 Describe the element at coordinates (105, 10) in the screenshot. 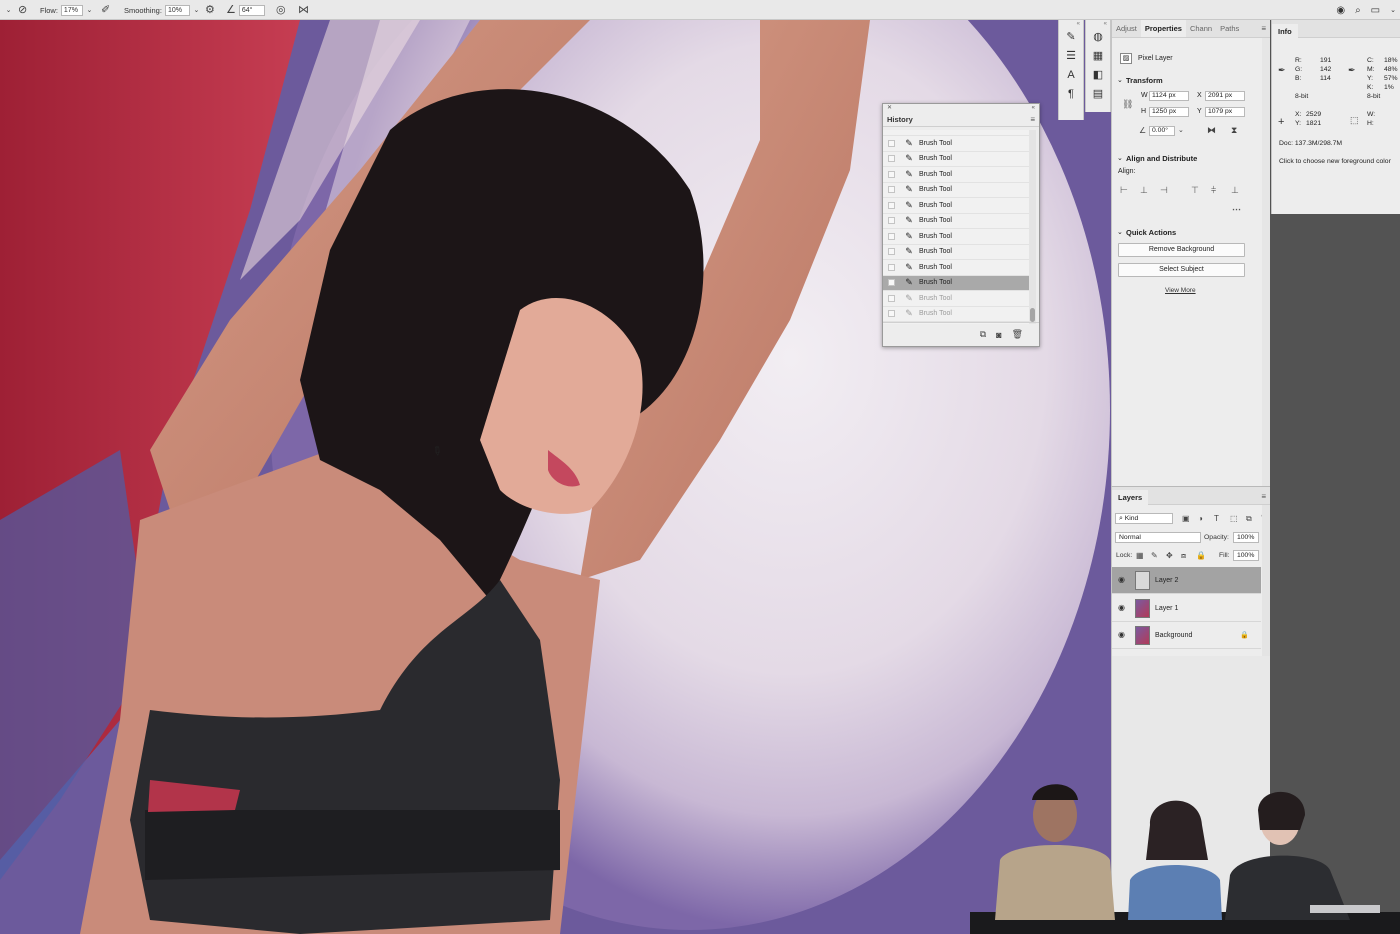

I see `airbrush-toggle-icon: ✐` at that location.